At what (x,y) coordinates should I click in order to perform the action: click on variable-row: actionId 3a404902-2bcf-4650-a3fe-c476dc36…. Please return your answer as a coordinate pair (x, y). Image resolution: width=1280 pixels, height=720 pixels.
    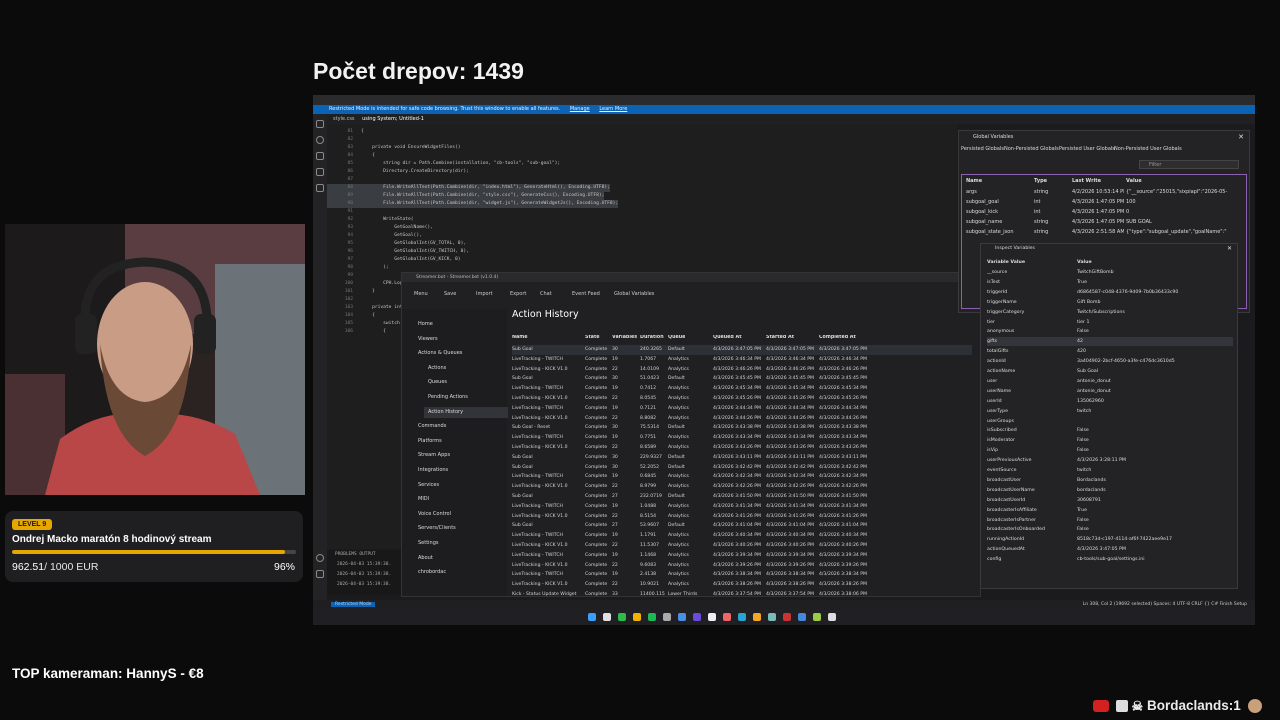
    Looking at the image, I should click on (1110, 361).